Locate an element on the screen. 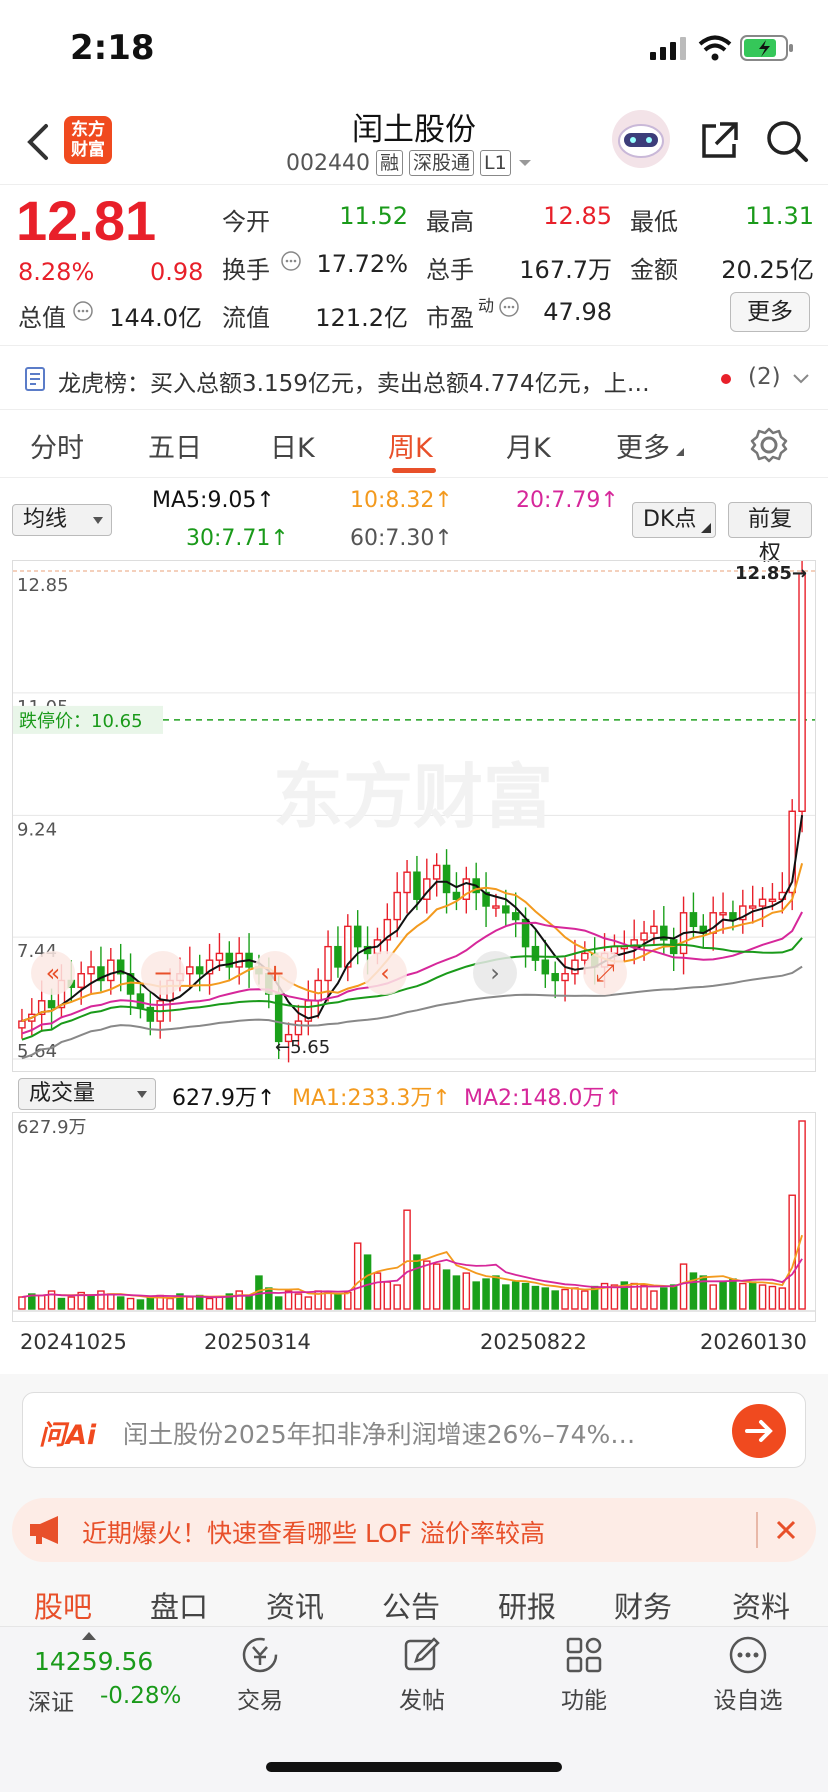 Image resolution: width=828 pixels, height=1792 pixels. tab-intraday: 分时 is located at coordinates (57, 445).